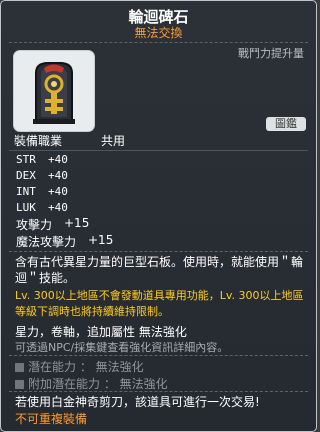 The image size is (320, 432). Describe the element at coordinates (42, 159) in the screenshot. I see `stat-str: STR +40` at that location.